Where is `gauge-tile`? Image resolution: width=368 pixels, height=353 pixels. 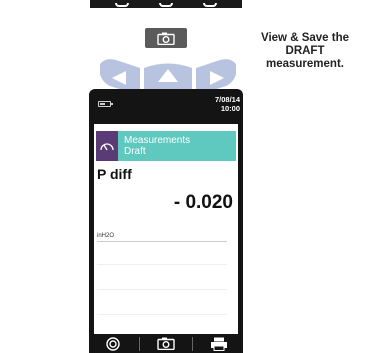 gauge-tile is located at coordinates (107, 146).